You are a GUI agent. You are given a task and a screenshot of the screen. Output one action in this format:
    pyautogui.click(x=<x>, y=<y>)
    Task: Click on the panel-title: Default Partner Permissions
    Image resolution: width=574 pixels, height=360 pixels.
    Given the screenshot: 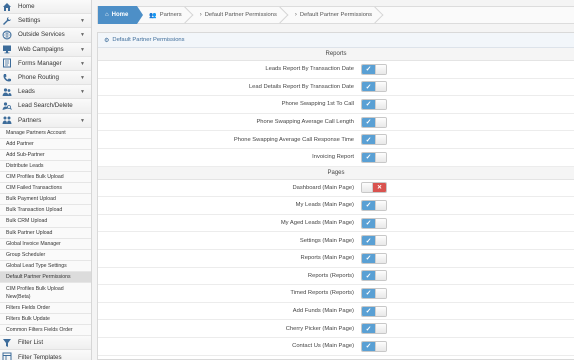 What is the action you would take?
    pyautogui.click(x=148, y=40)
    